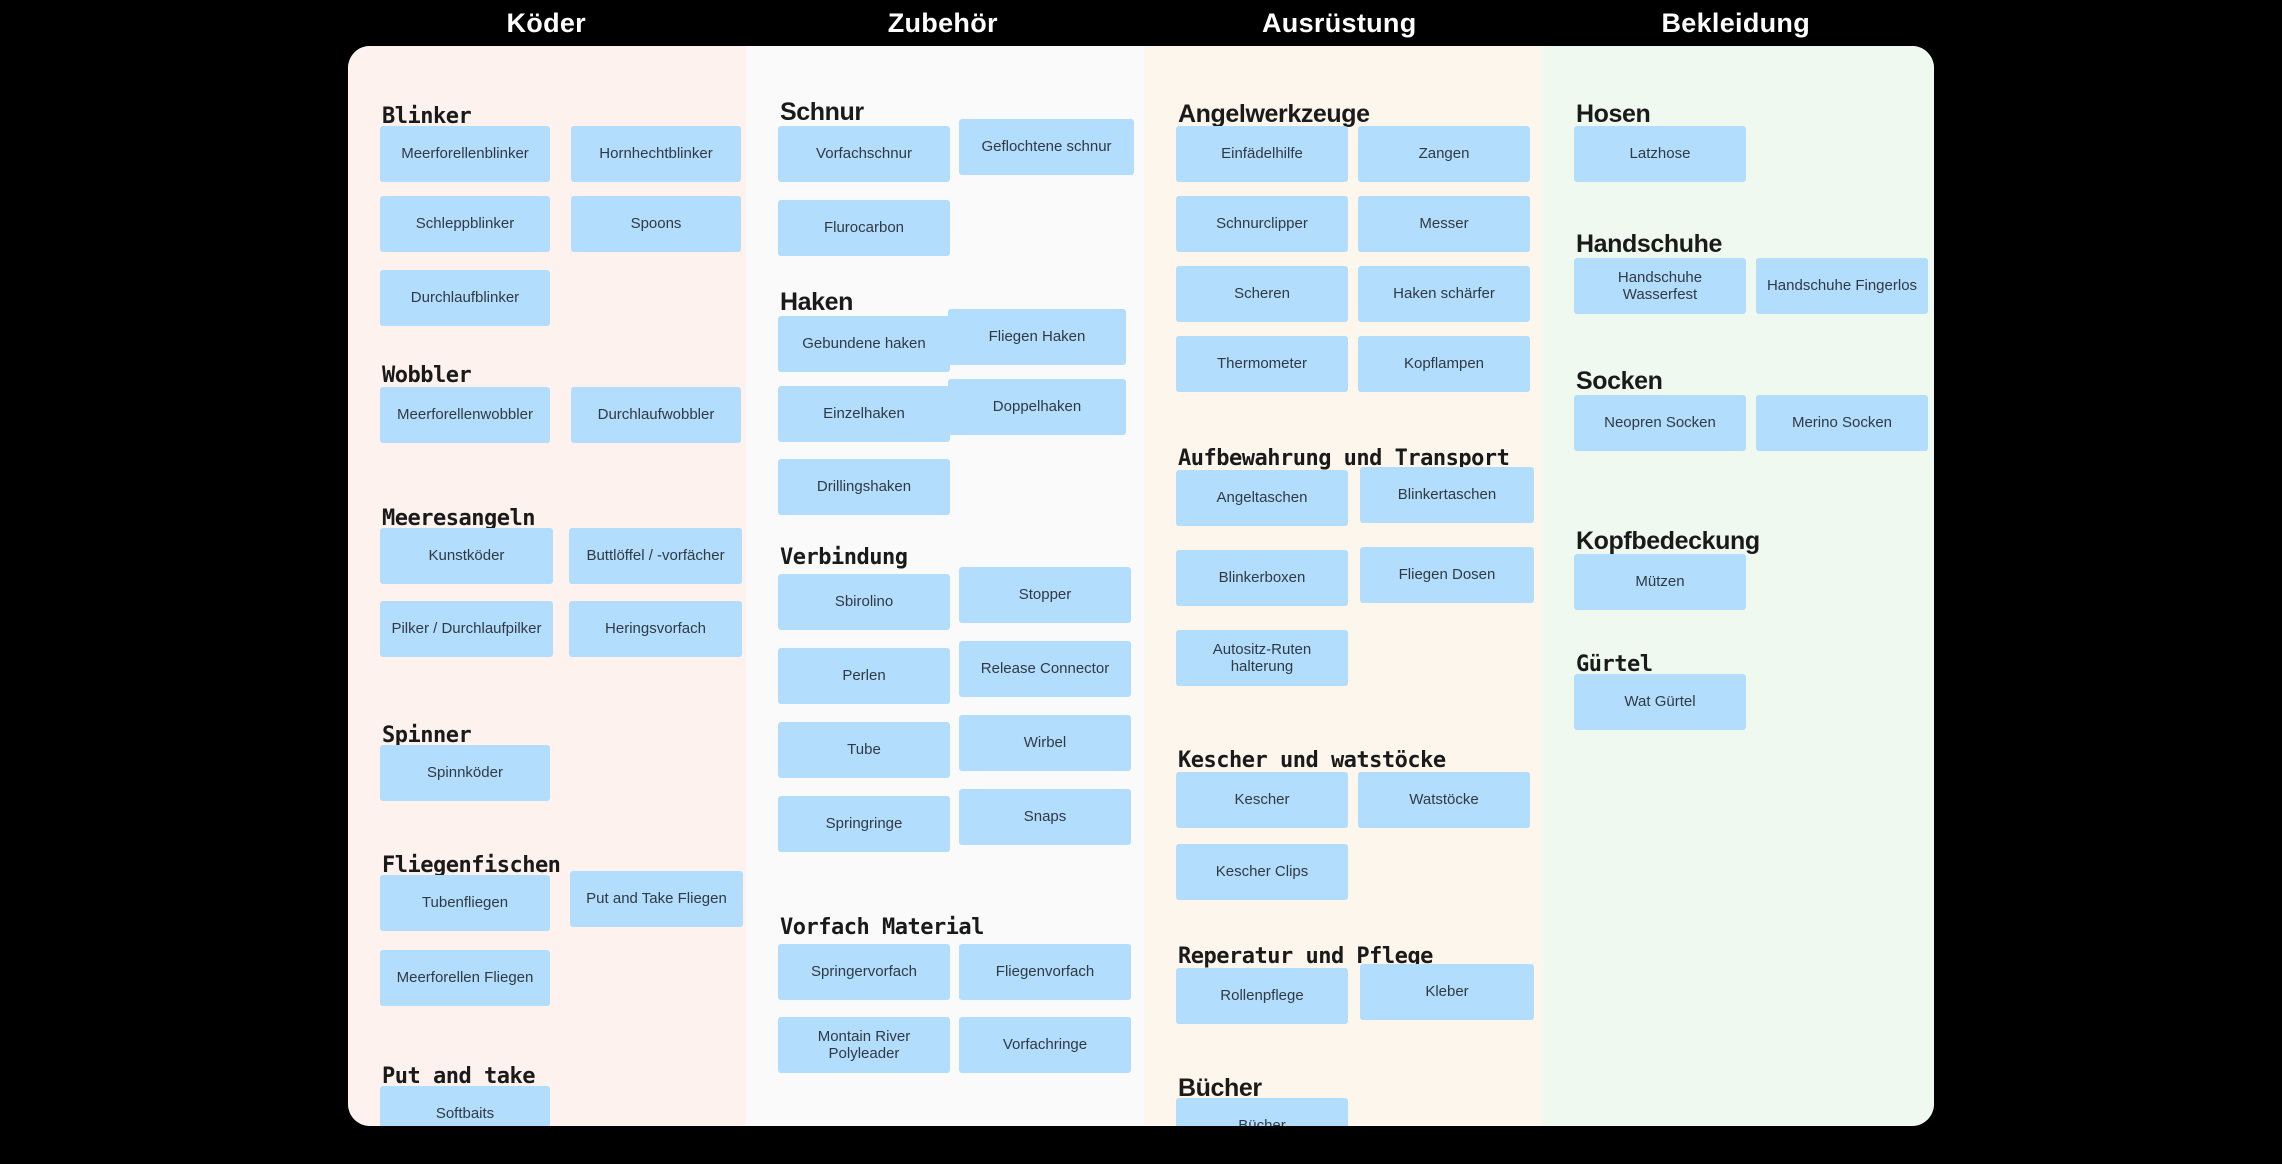 Image resolution: width=2282 pixels, height=1164 pixels. I want to click on category-chip-label: Scheren, so click(1262, 294).